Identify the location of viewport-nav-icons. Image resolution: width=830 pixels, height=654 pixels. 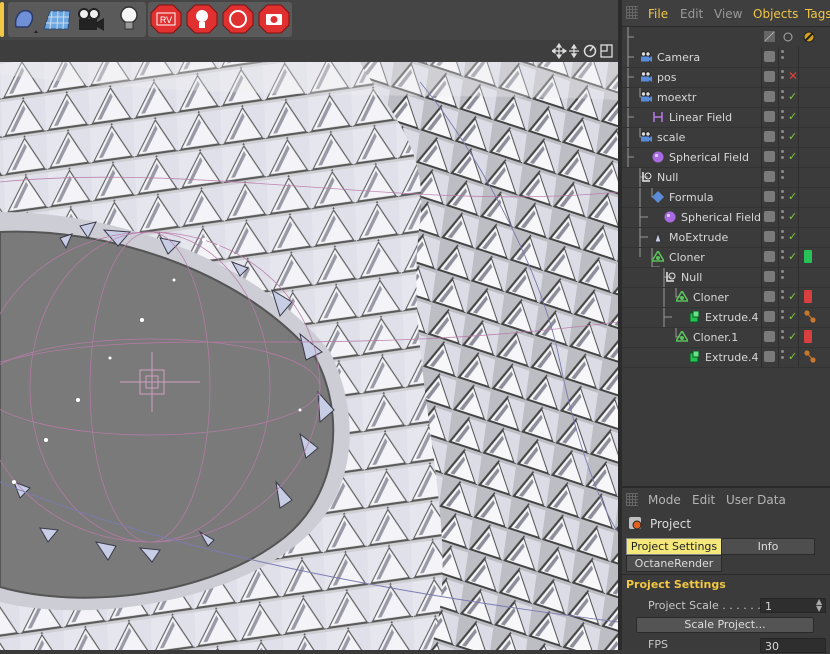
(583, 51).